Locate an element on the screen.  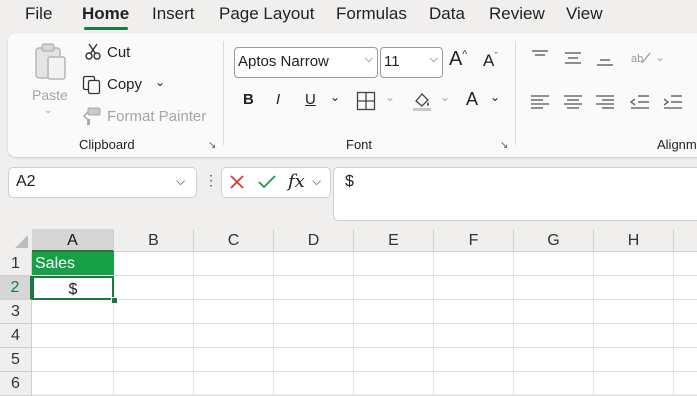
column-header-g: G is located at coordinates (554, 240).